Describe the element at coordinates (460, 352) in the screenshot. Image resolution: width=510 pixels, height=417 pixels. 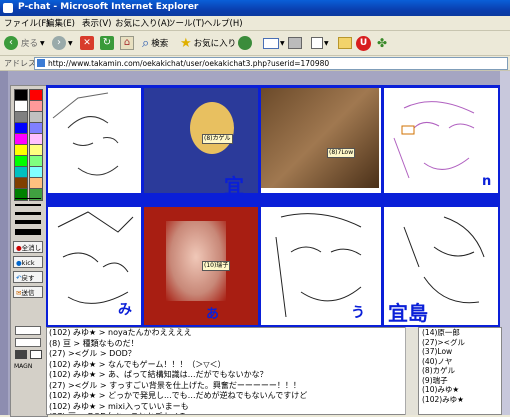
I see `user-list-item: (37)Low` at that location.